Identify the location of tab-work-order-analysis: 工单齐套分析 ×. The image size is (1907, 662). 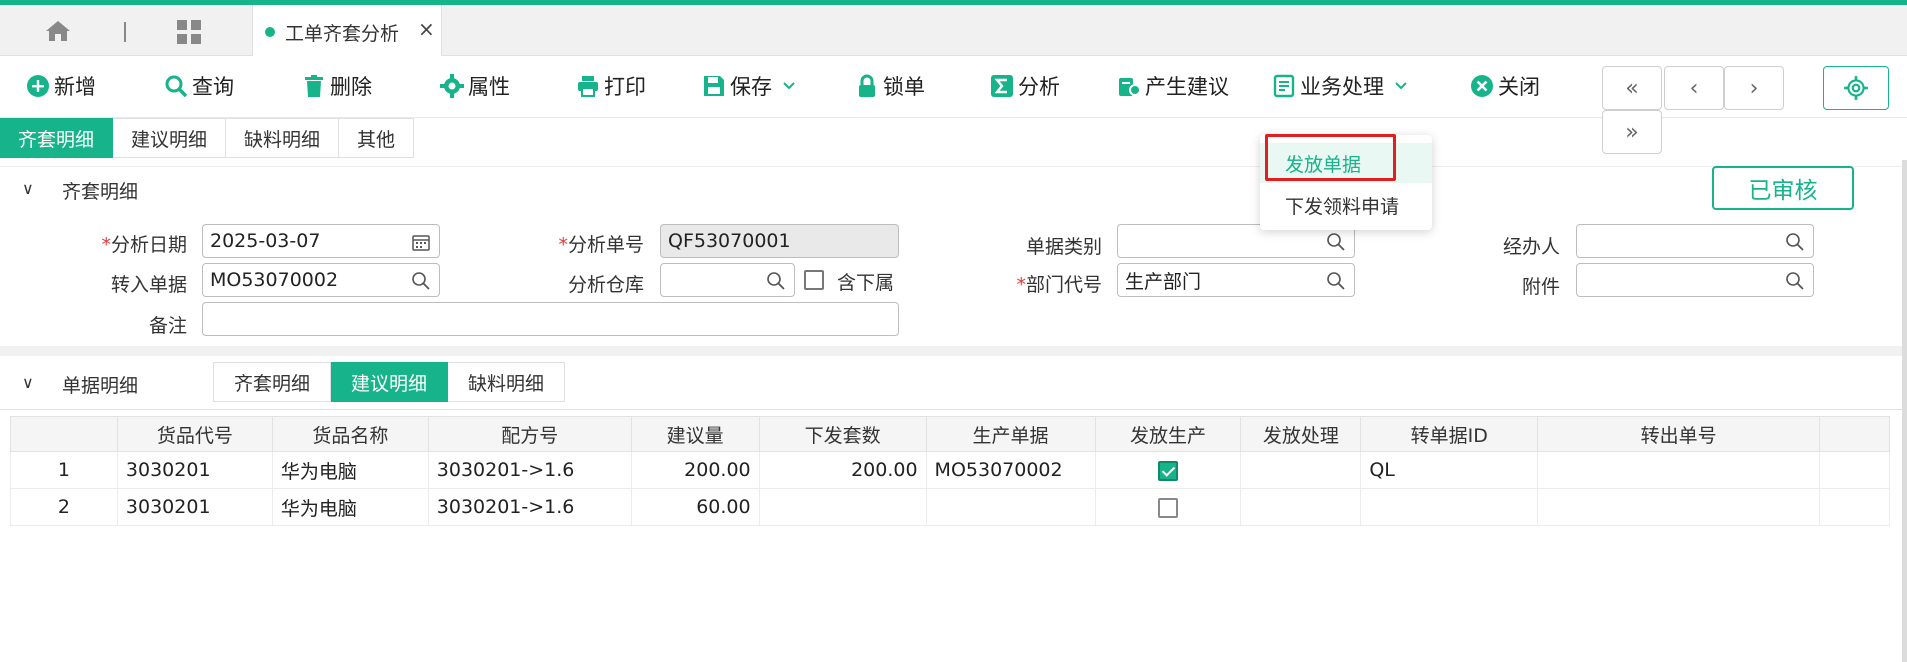
(347, 30).